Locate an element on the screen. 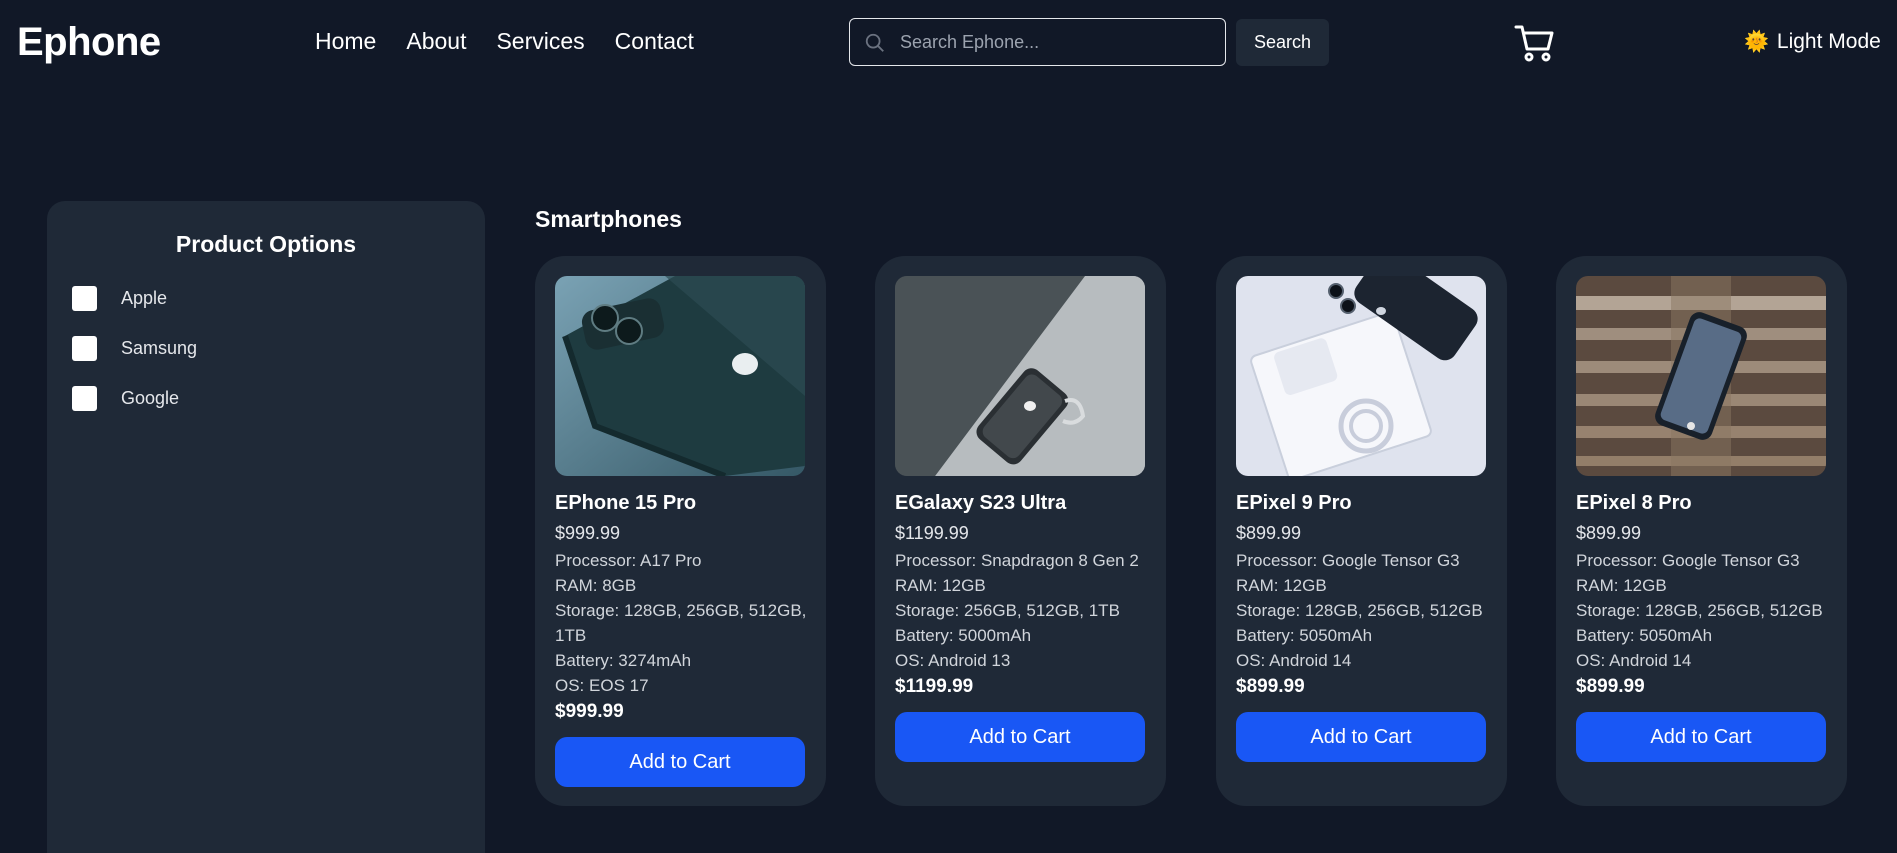  google-checkbox is located at coordinates (84, 398).